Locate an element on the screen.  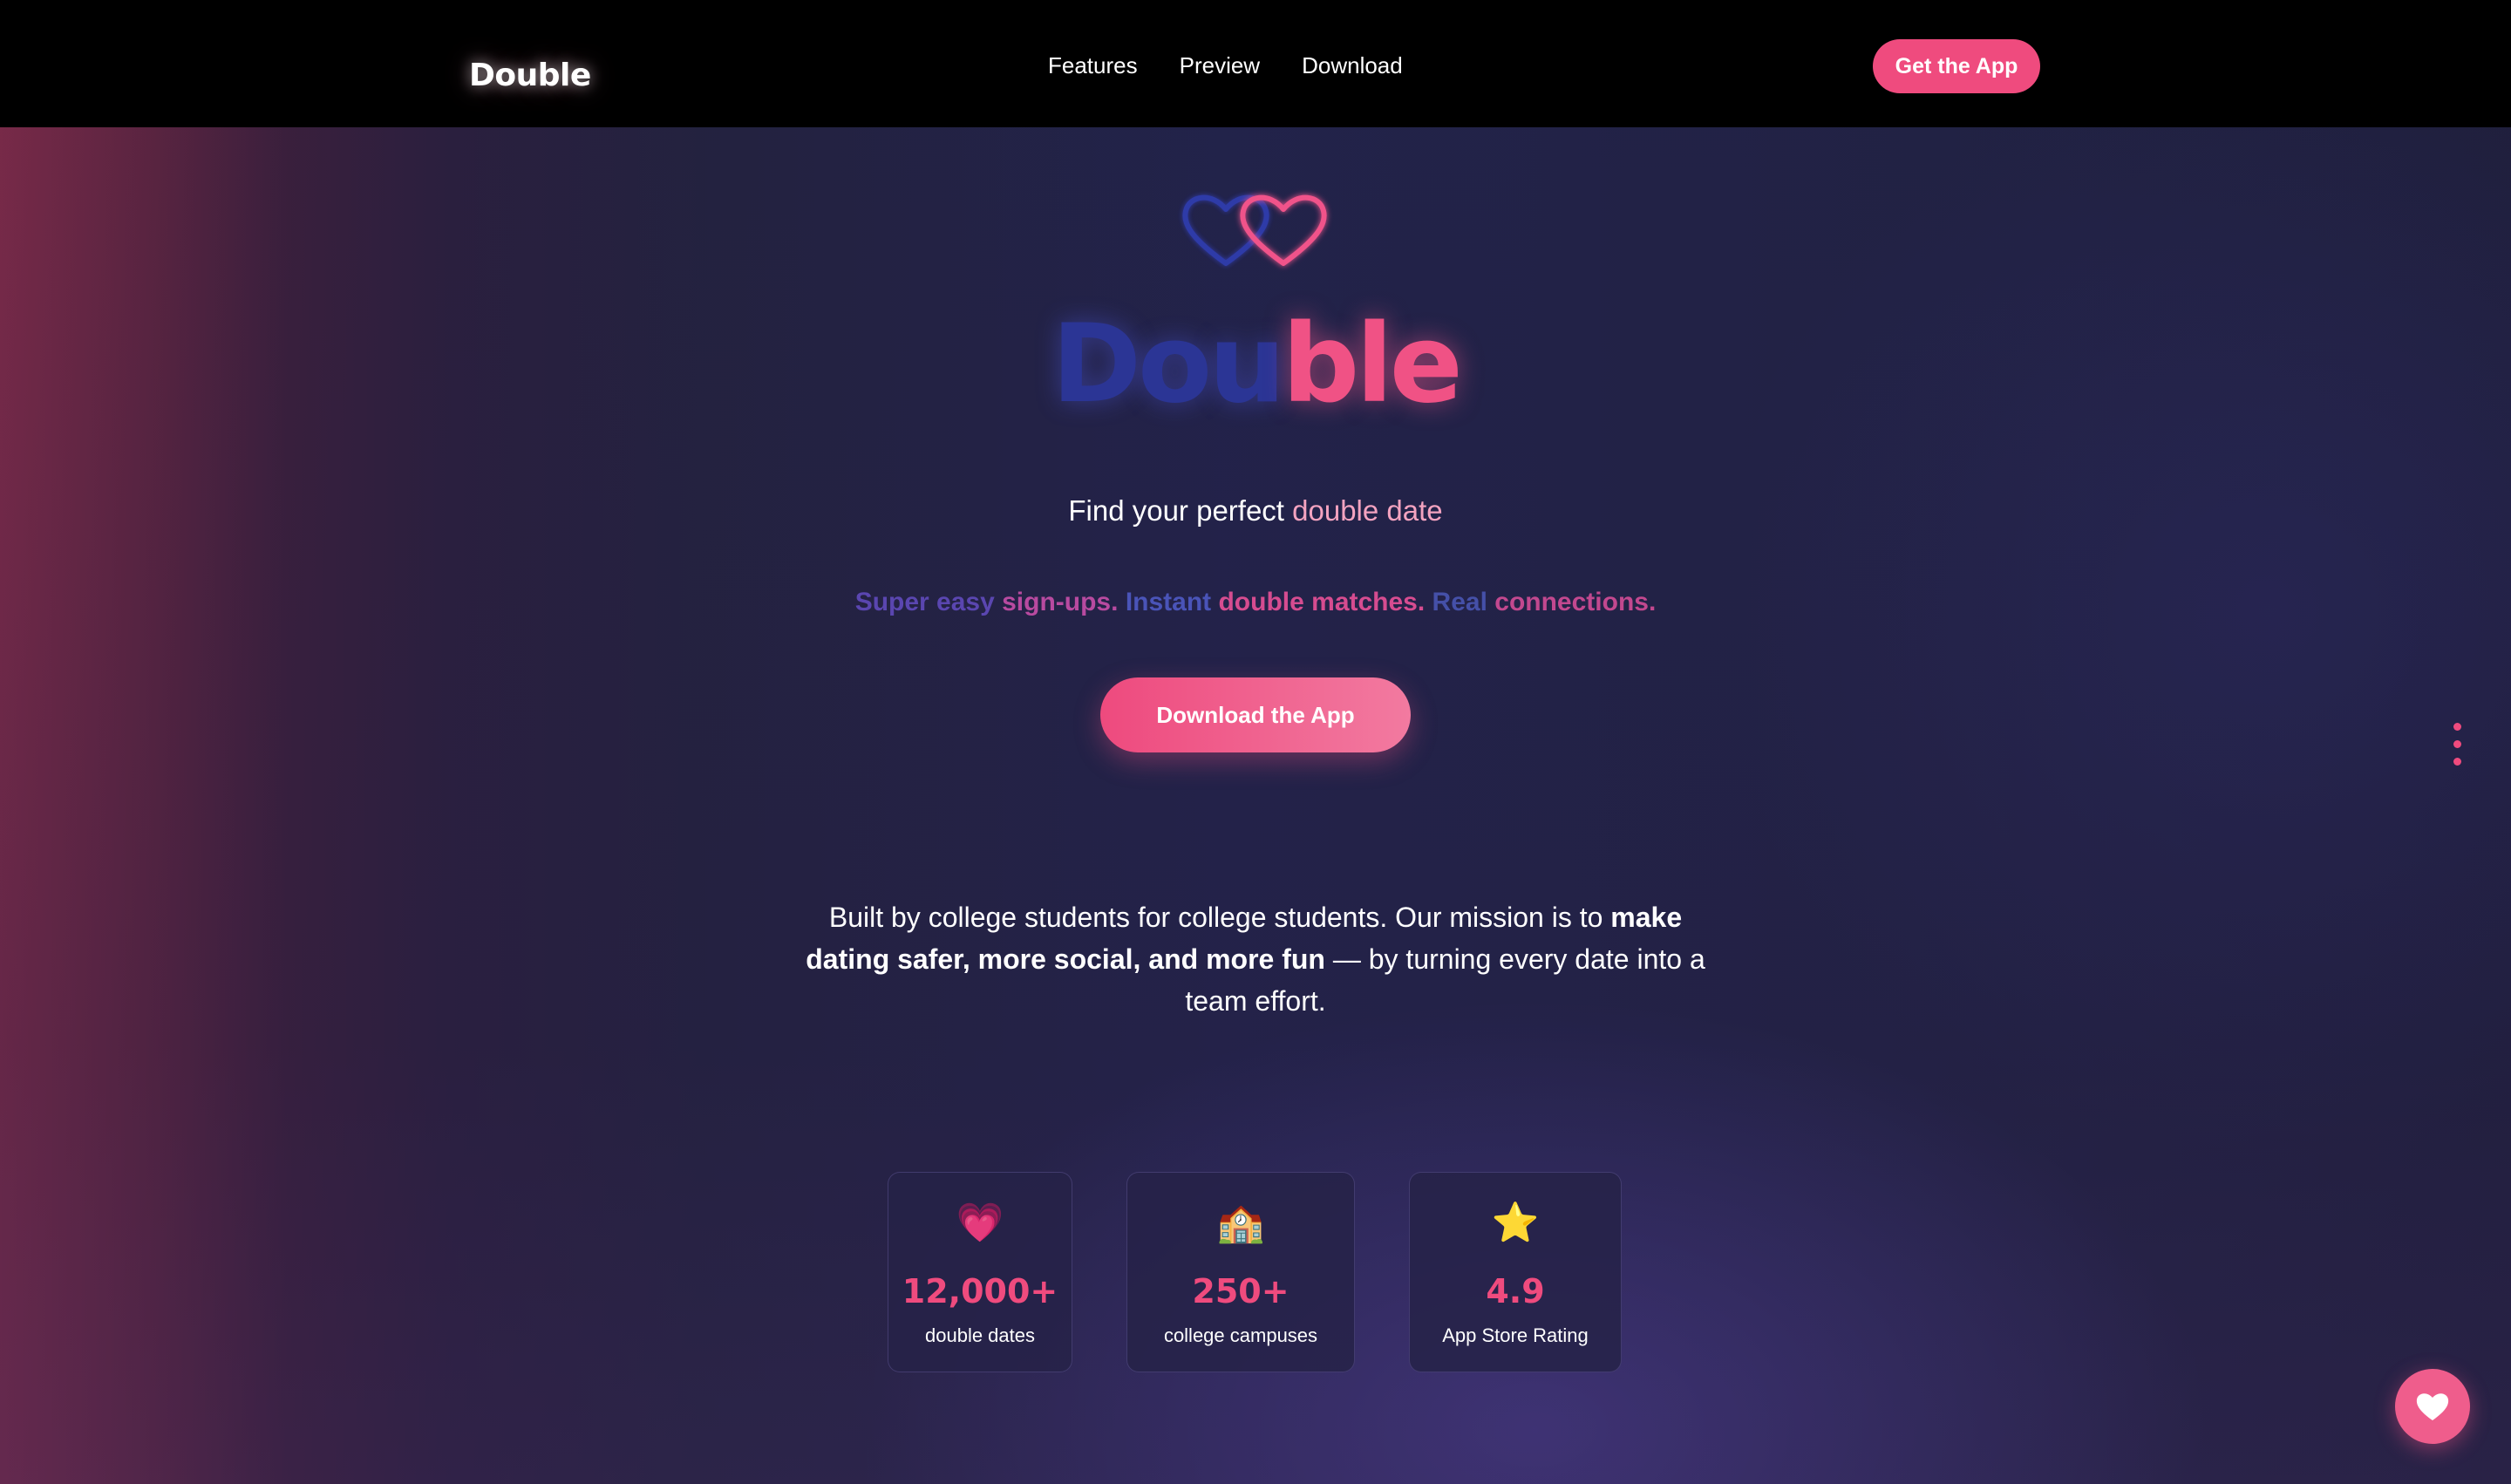
star-icon: ⭐ is located at coordinates (1515, 1223).